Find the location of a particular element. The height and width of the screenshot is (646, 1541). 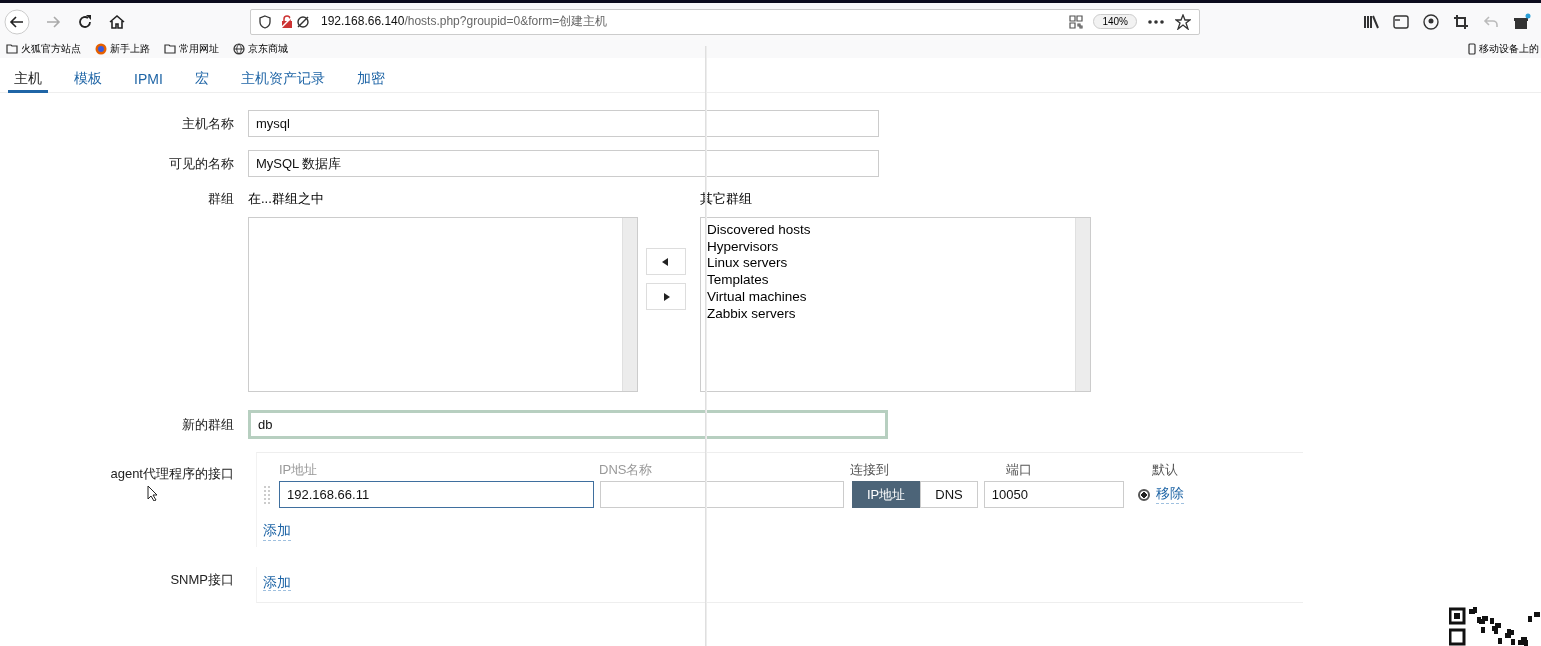

shield-icon is located at coordinates (265, 21).